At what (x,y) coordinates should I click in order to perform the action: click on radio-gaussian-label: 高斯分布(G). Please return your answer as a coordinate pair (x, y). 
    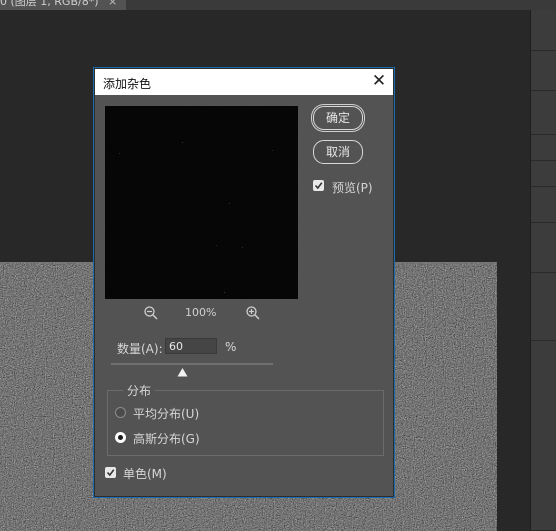
    Looking at the image, I should click on (166, 439).